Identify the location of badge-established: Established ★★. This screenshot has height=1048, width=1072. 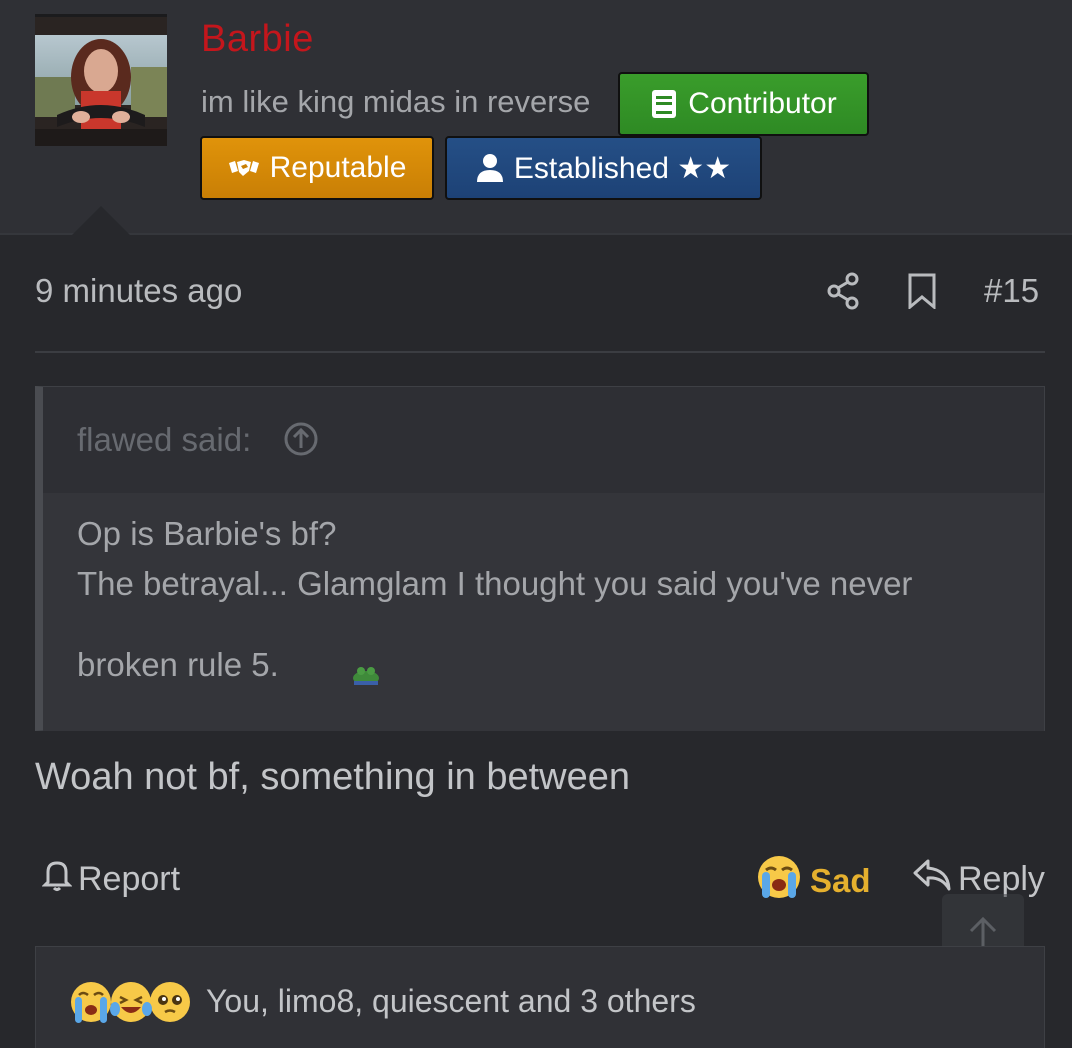
(603, 168).